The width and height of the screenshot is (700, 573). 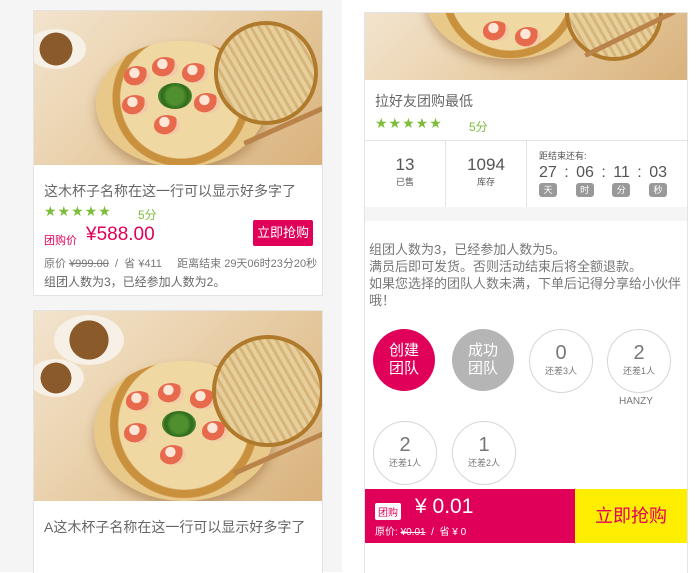 I want to click on stock-label: 库存, so click(x=485, y=182).